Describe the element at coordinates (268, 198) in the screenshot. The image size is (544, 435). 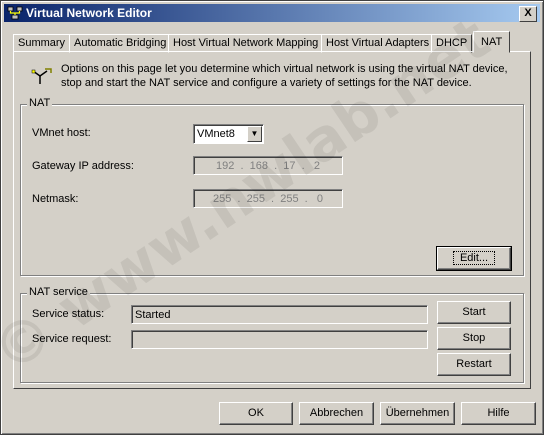
I see `netmask-field: 255 . 255 . 255 . 0` at that location.